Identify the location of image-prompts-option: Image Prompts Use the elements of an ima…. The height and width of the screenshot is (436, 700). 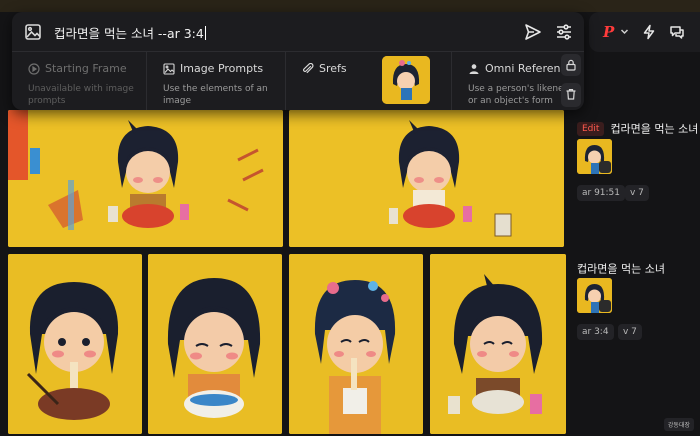
(215, 81).